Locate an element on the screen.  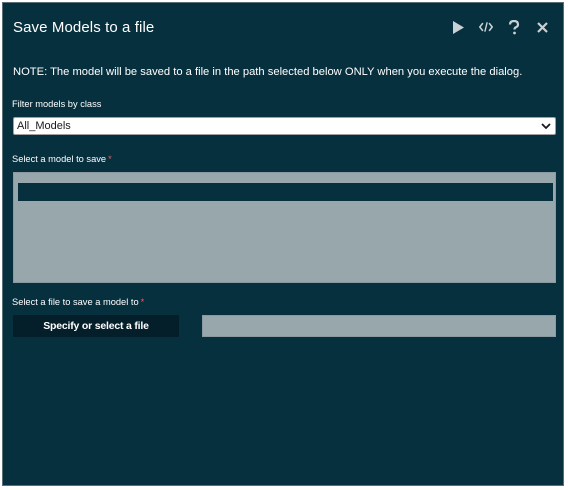
specify-file-button: Specify or select a file is located at coordinates (96, 326).